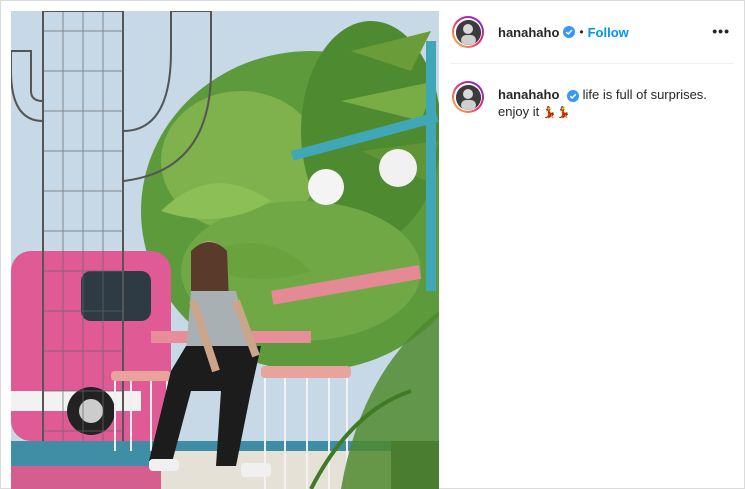 The image size is (745, 489). I want to click on header-username: hanahaho, so click(528, 32).